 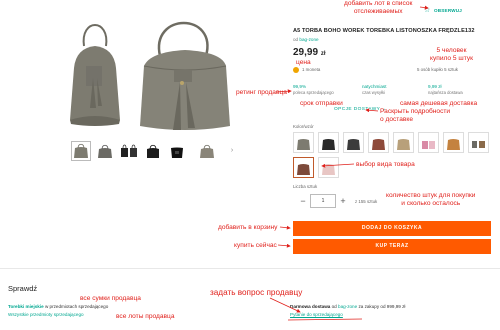 I want to click on seller-bags-link-bold: Torebki miejskie, so click(x=26, y=306).